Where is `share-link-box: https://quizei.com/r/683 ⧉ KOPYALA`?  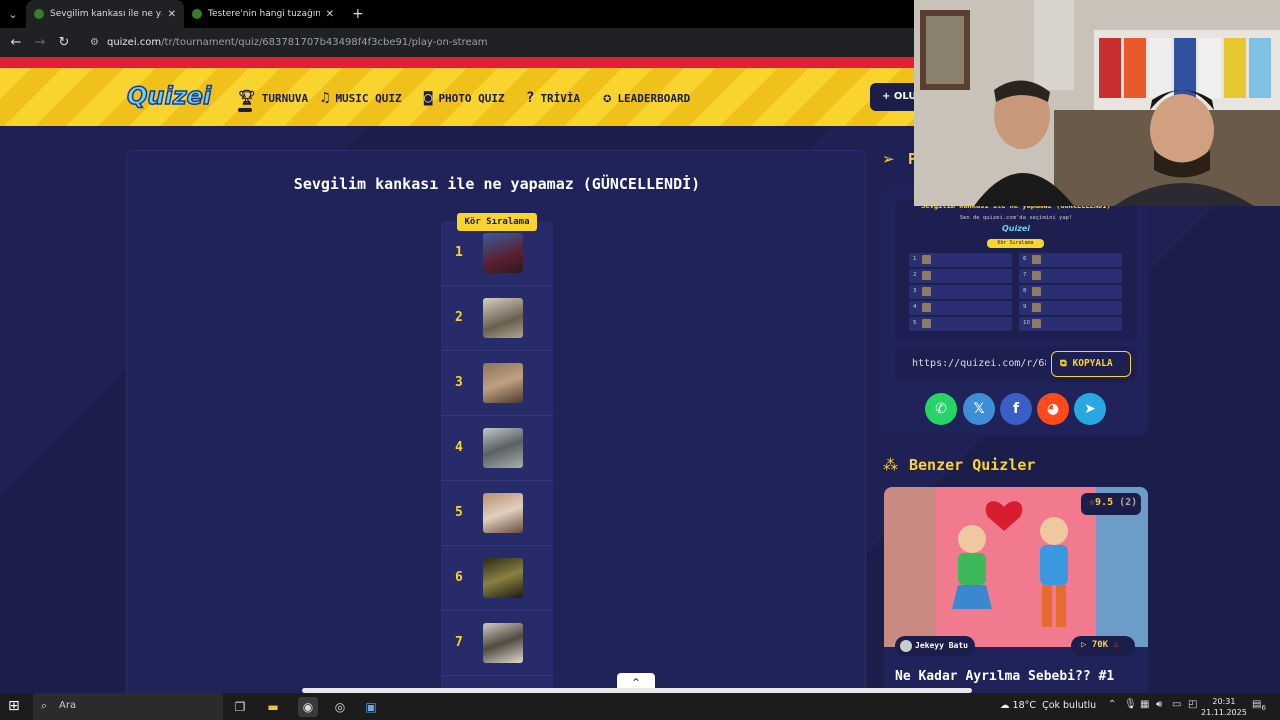 share-link-box: https://quizei.com/r/683 ⧉ KOPYALA is located at coordinates (1016, 364).